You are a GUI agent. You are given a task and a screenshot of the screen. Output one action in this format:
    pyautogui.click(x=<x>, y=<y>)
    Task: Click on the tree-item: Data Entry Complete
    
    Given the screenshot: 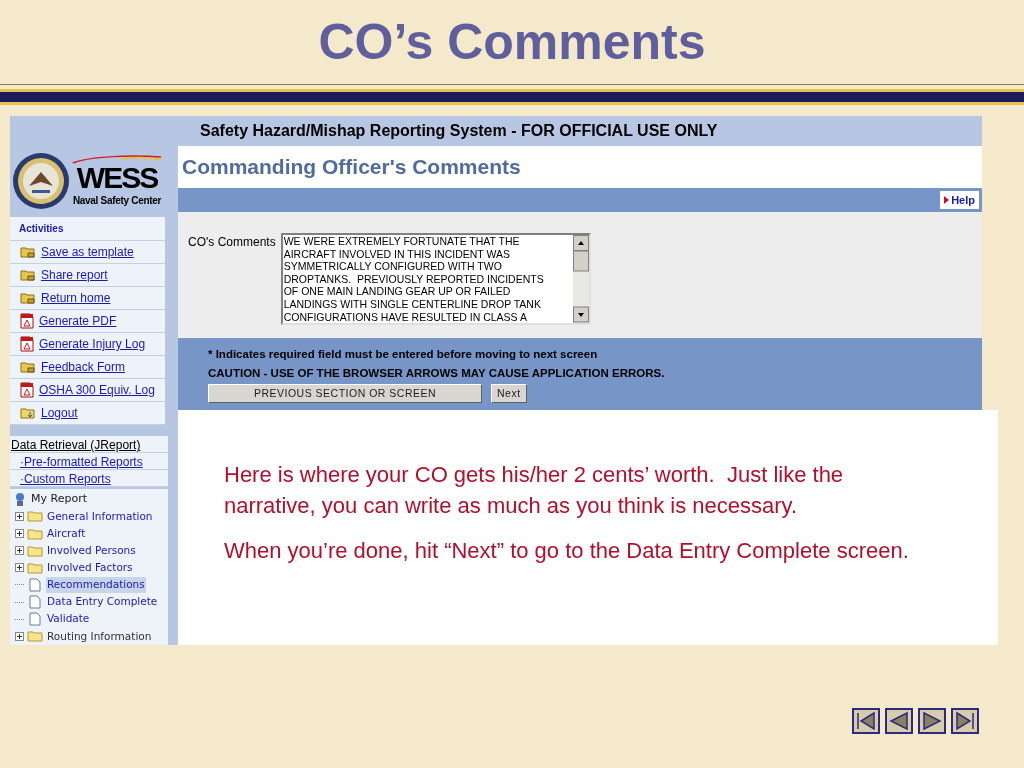 What is the action you would take?
    pyautogui.click(x=102, y=602)
    